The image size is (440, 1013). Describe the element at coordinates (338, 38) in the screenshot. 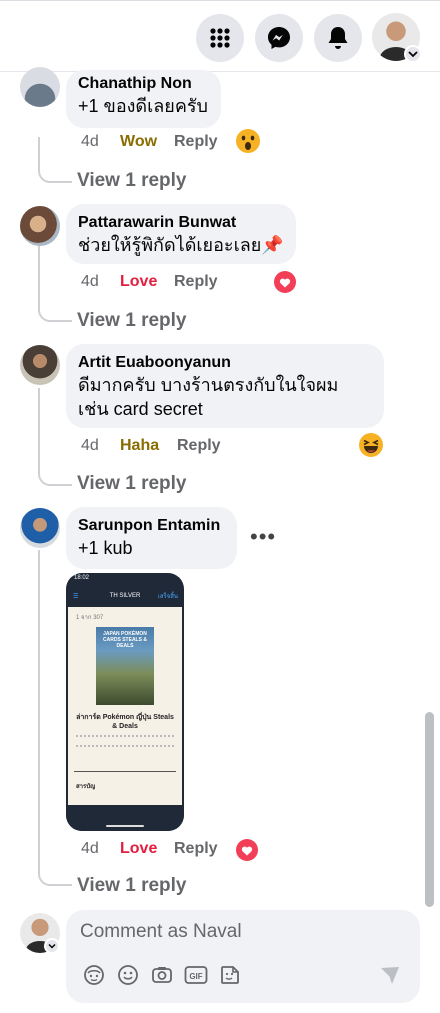

I see `bell-icon` at that location.